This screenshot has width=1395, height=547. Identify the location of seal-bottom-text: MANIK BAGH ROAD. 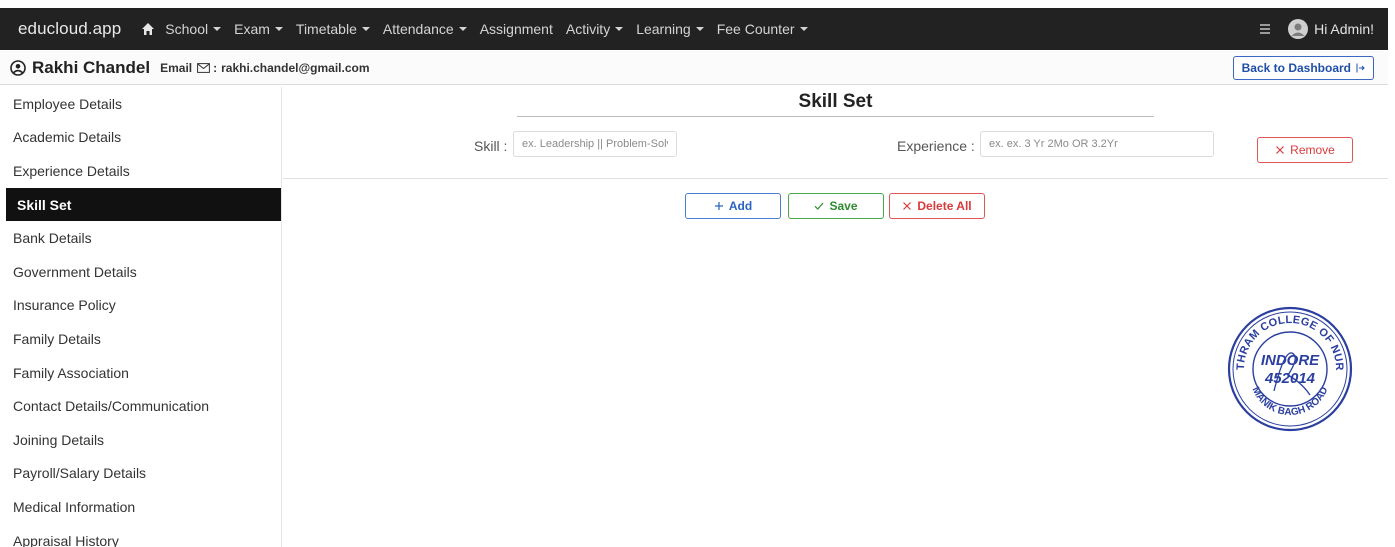
(1290, 401).